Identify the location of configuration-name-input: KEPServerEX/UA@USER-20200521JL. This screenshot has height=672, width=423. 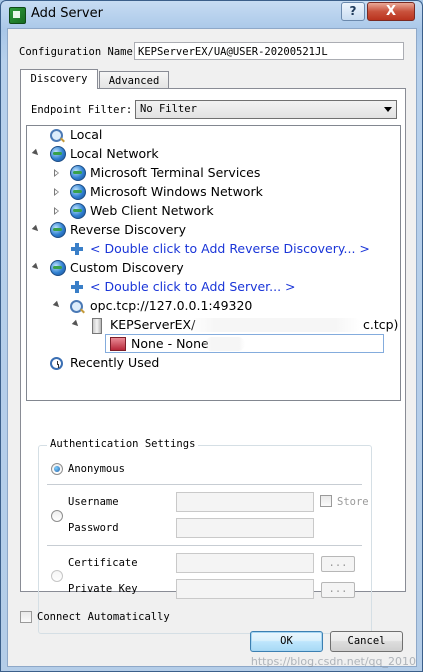
(269, 51).